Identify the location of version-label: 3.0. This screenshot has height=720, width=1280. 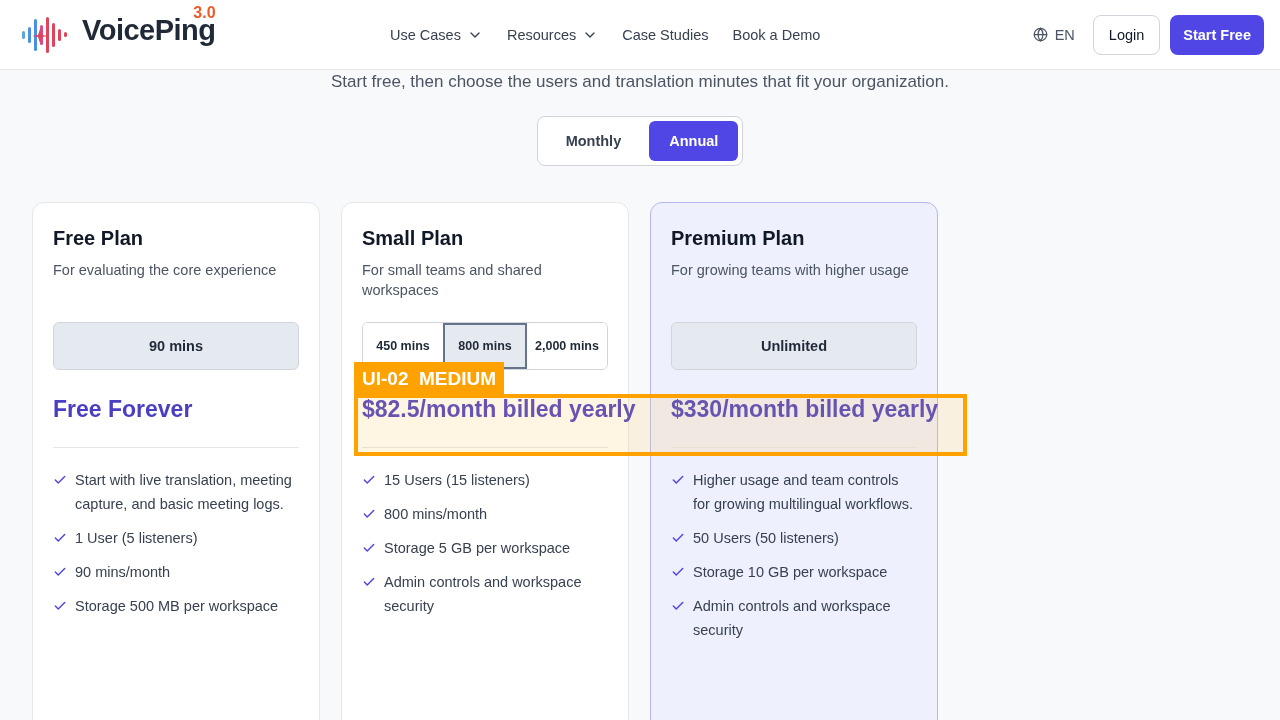
(204, 12).